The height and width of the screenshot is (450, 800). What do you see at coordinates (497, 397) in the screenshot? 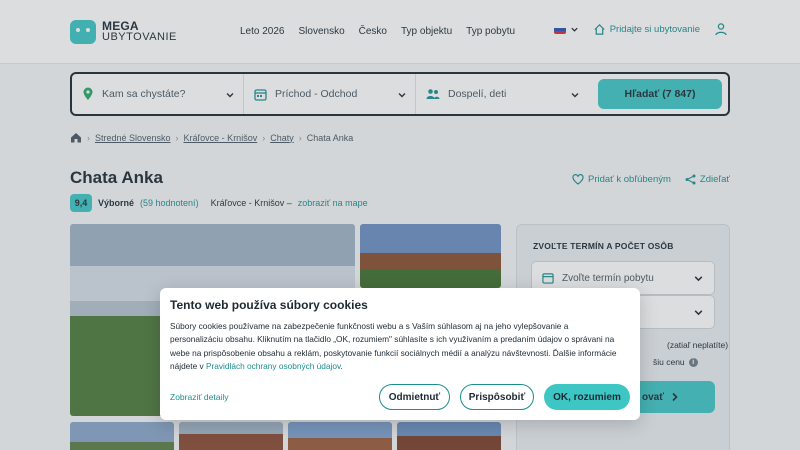
I see `cookie-customize-button: Prispôsobiť` at bounding box center [497, 397].